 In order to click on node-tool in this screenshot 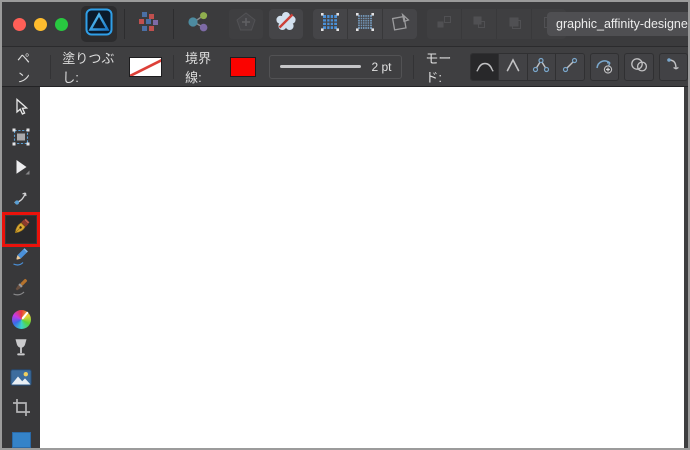, I will do `click(21, 169)`.